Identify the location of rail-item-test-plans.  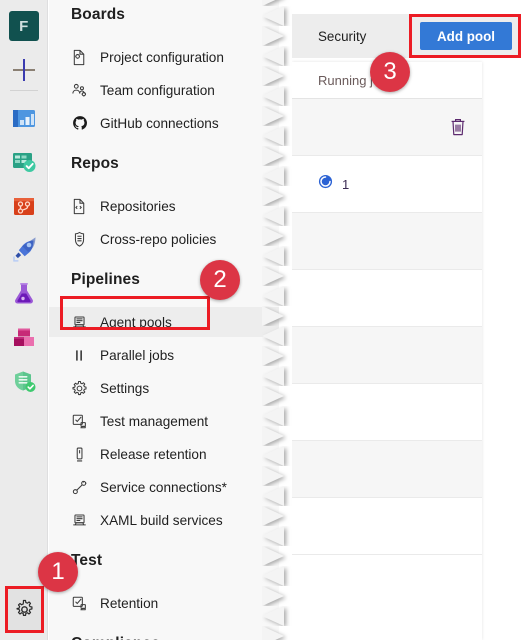
(24, 294).